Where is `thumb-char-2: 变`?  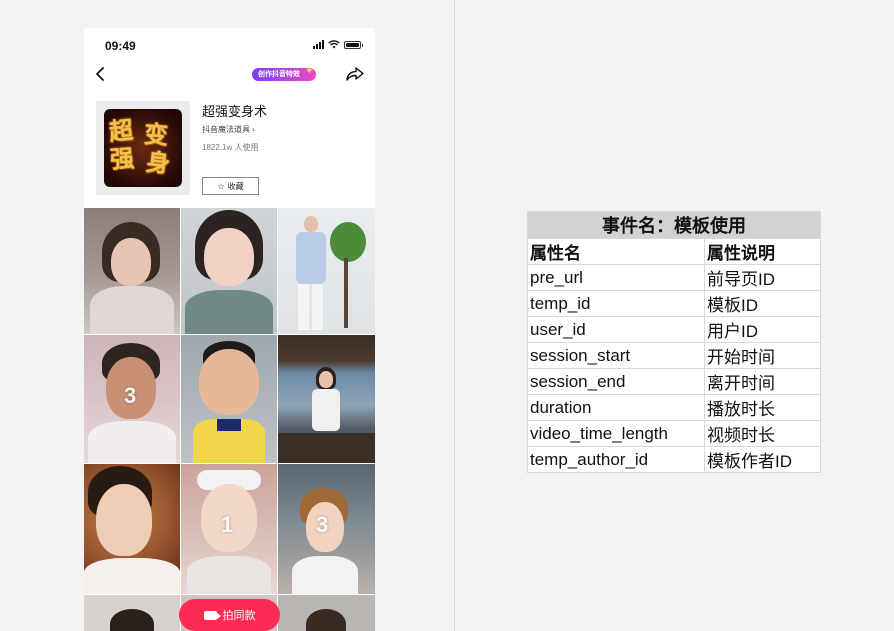 thumb-char-2: 变 is located at coordinates (156, 134).